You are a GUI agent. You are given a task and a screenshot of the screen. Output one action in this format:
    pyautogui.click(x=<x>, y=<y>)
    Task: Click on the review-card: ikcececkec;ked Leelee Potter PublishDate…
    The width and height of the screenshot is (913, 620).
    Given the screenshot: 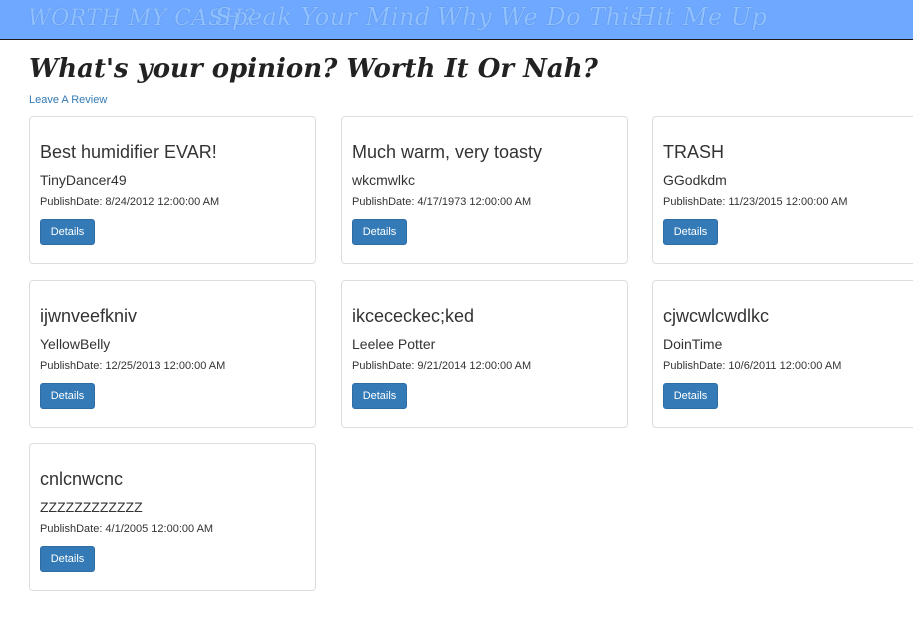 What is the action you would take?
    pyautogui.click(x=484, y=354)
    